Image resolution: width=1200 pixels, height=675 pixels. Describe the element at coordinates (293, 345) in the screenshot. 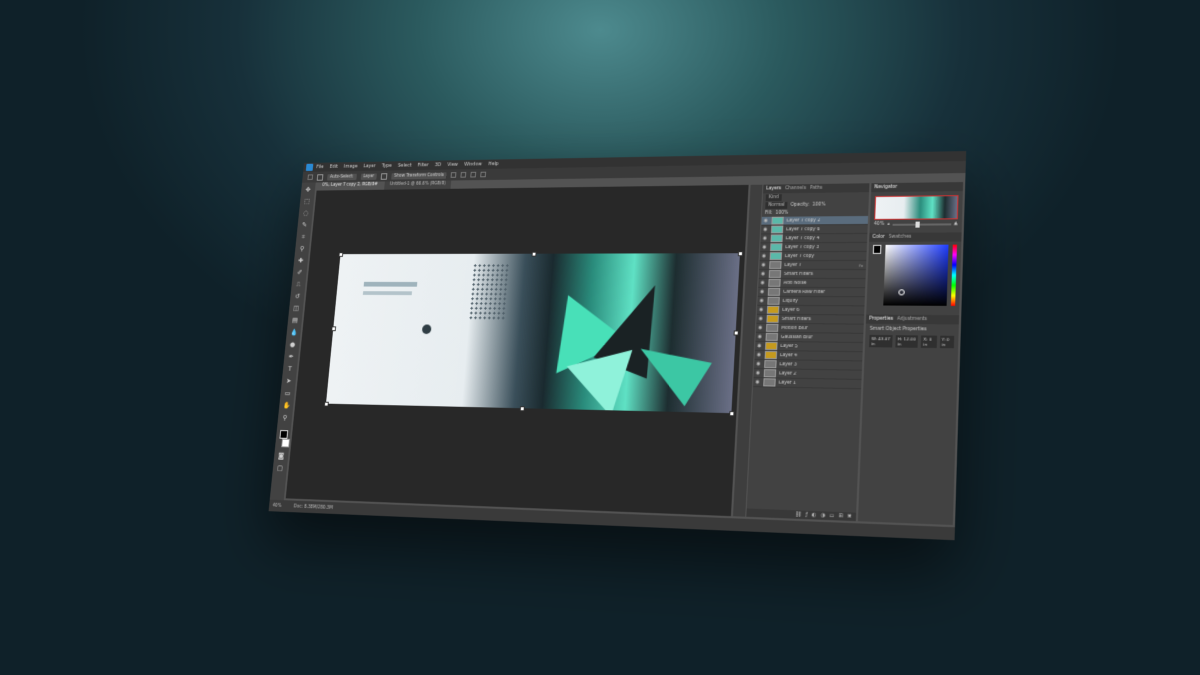

I see `dodge-tool-icon: ●` at that location.